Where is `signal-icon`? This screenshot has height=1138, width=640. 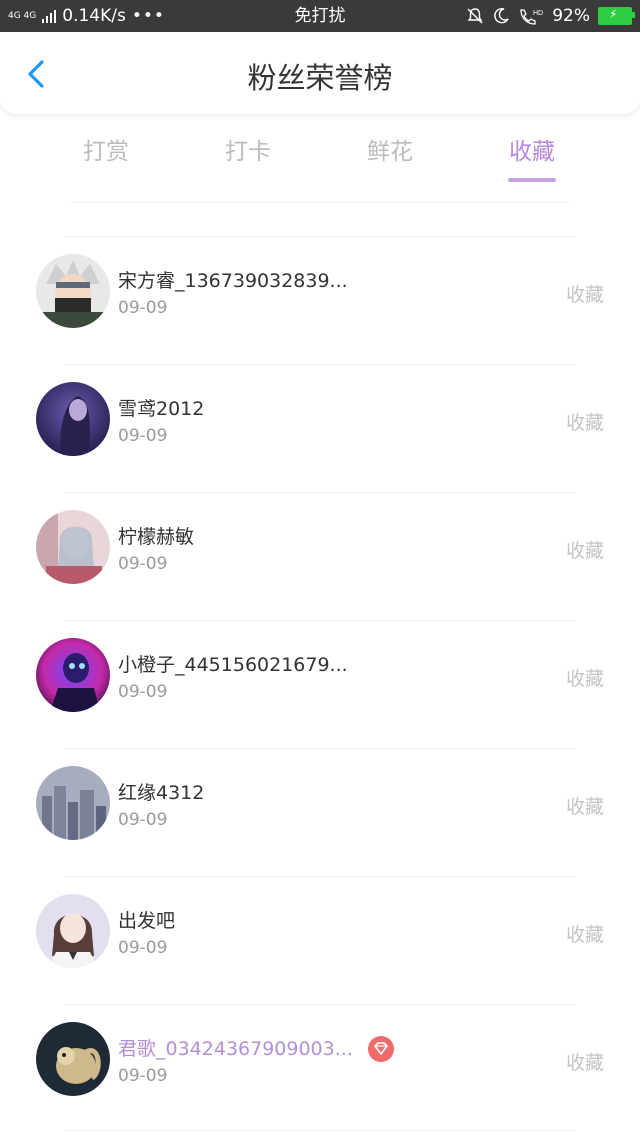
signal-icon is located at coordinates (49, 16).